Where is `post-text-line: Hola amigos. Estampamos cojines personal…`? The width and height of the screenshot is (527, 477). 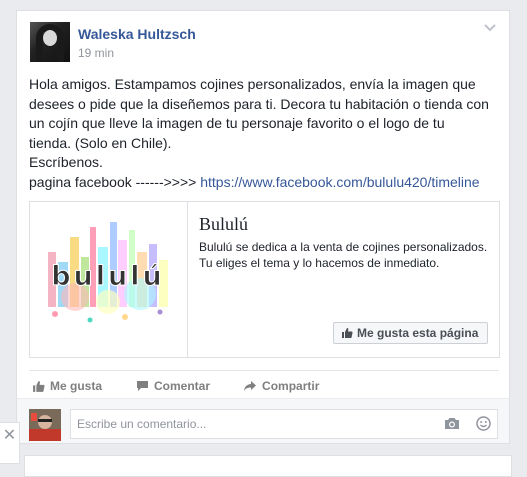
post-text-line: Hola amigos. Estampamos cojines personal… is located at coordinates (252, 84).